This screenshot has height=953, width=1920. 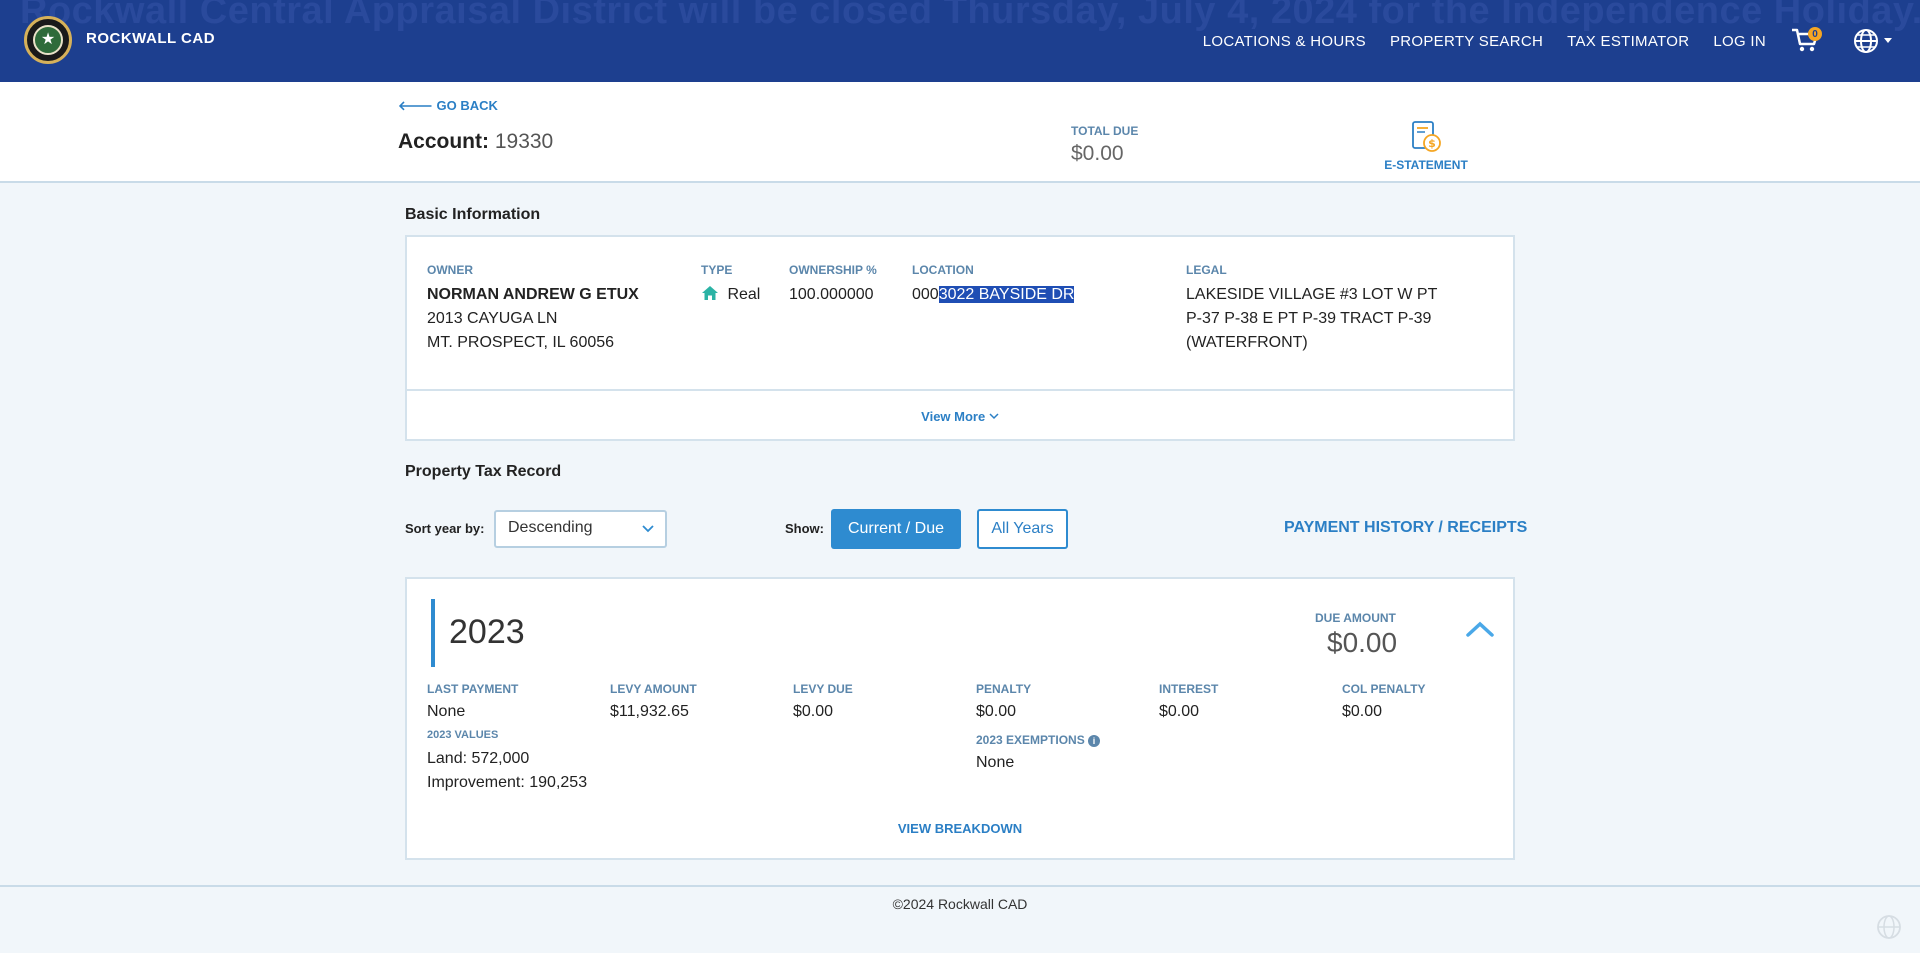 What do you see at coordinates (450, 270) in the screenshot?
I see `owner-label: OWNER` at bounding box center [450, 270].